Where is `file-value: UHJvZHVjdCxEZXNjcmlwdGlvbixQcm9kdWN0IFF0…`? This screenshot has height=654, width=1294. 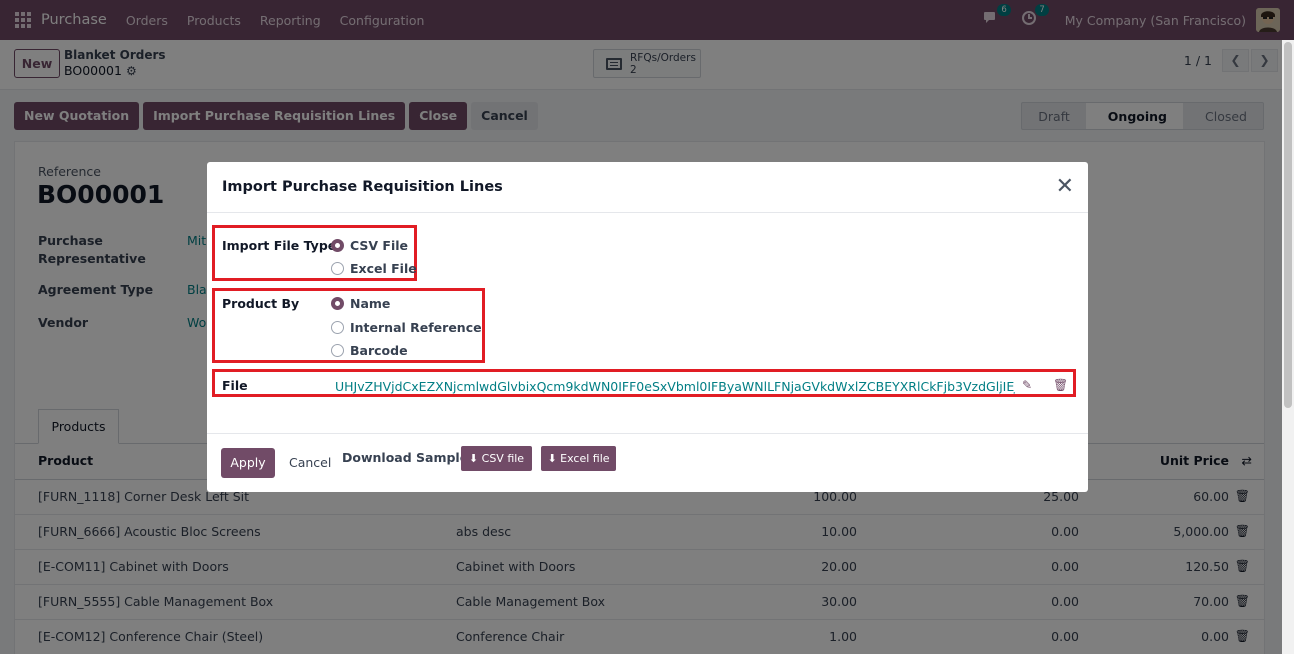
file-value: UHJvZHVjdCxEZXNjcmlwdGlvbixQcm9kdWN0IFF0… is located at coordinates (675, 386).